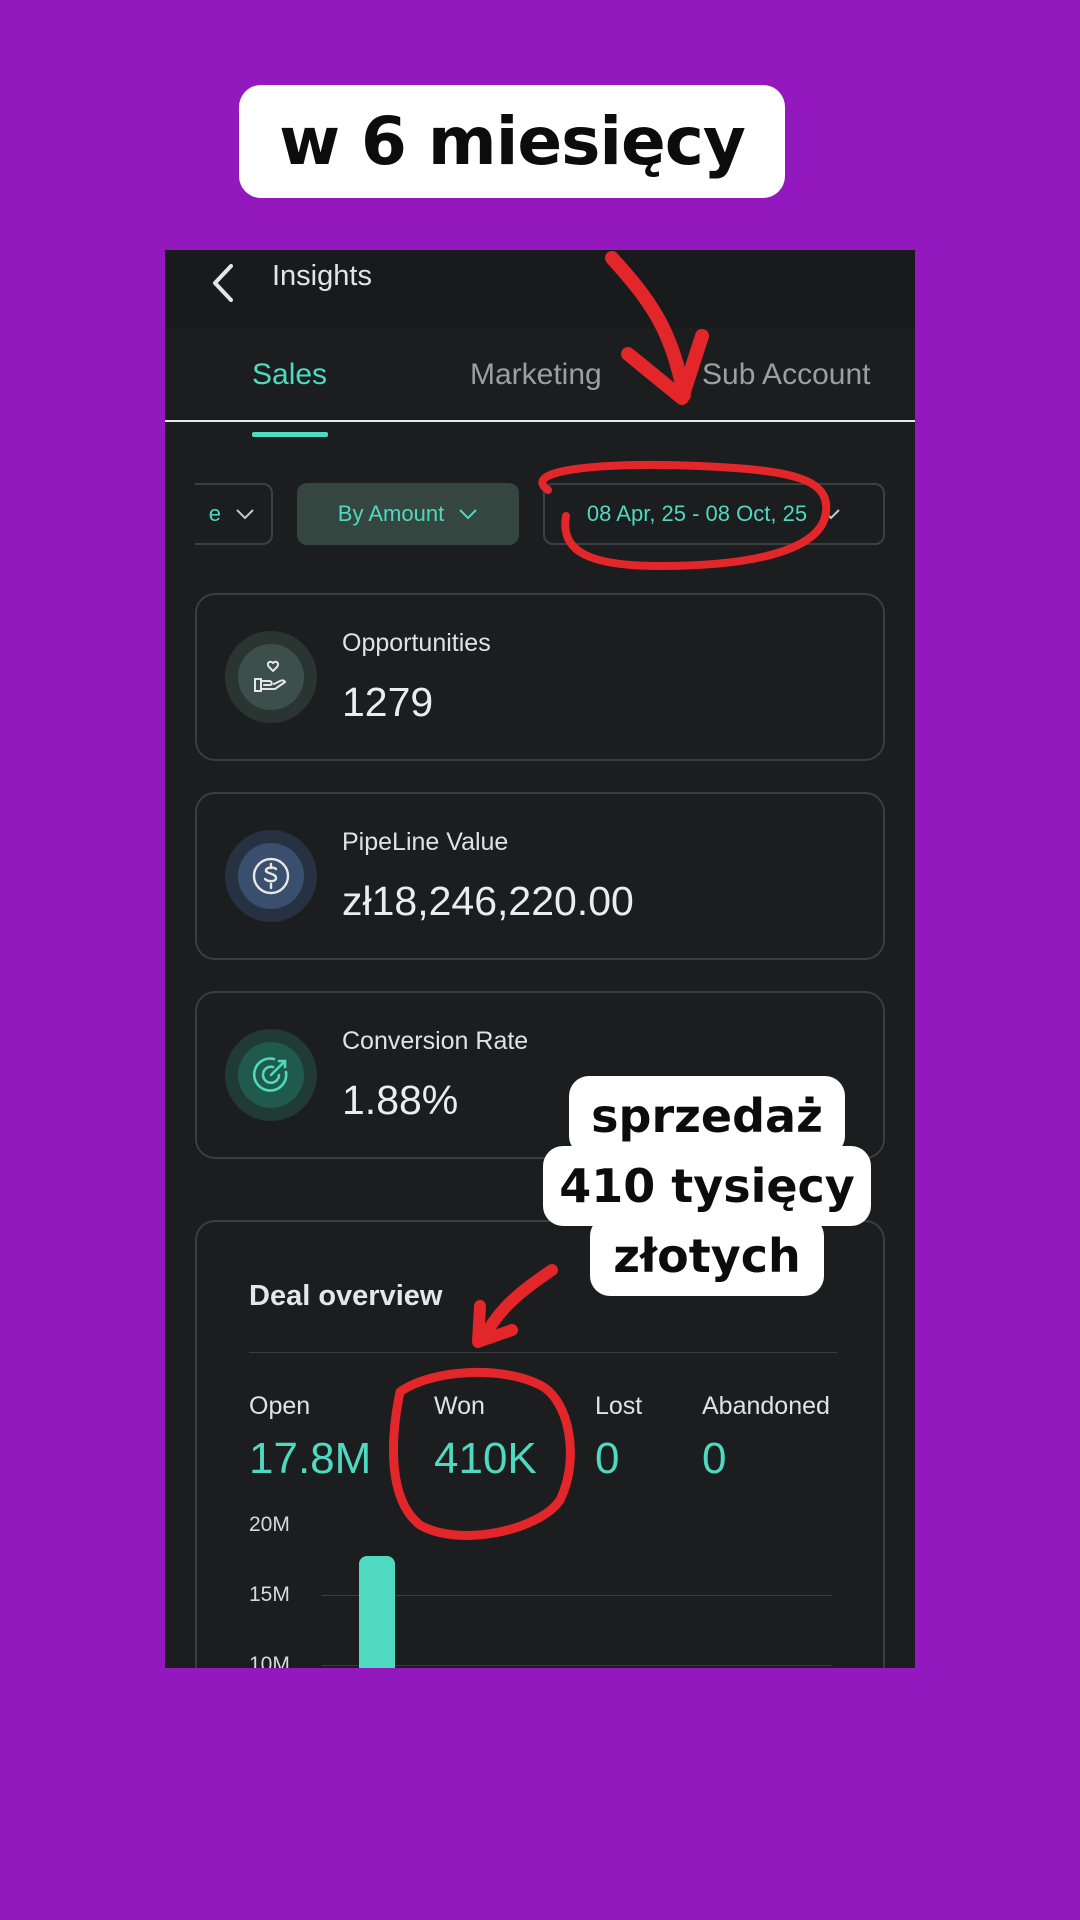 The width and height of the screenshot is (1080, 1920). Describe the element at coordinates (707, 1256) in the screenshot. I see `callout-line-3: złotych` at that location.